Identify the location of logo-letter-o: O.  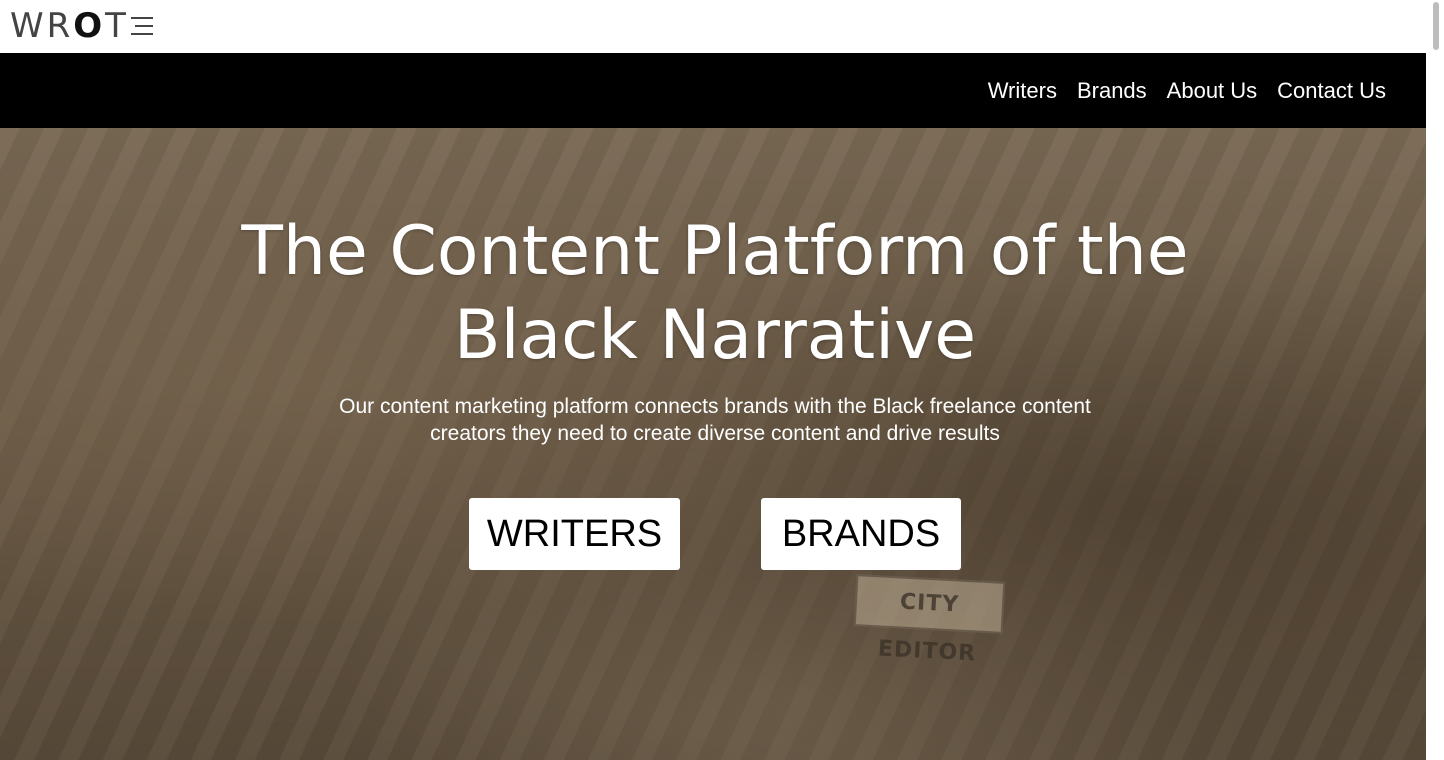
(89, 26).